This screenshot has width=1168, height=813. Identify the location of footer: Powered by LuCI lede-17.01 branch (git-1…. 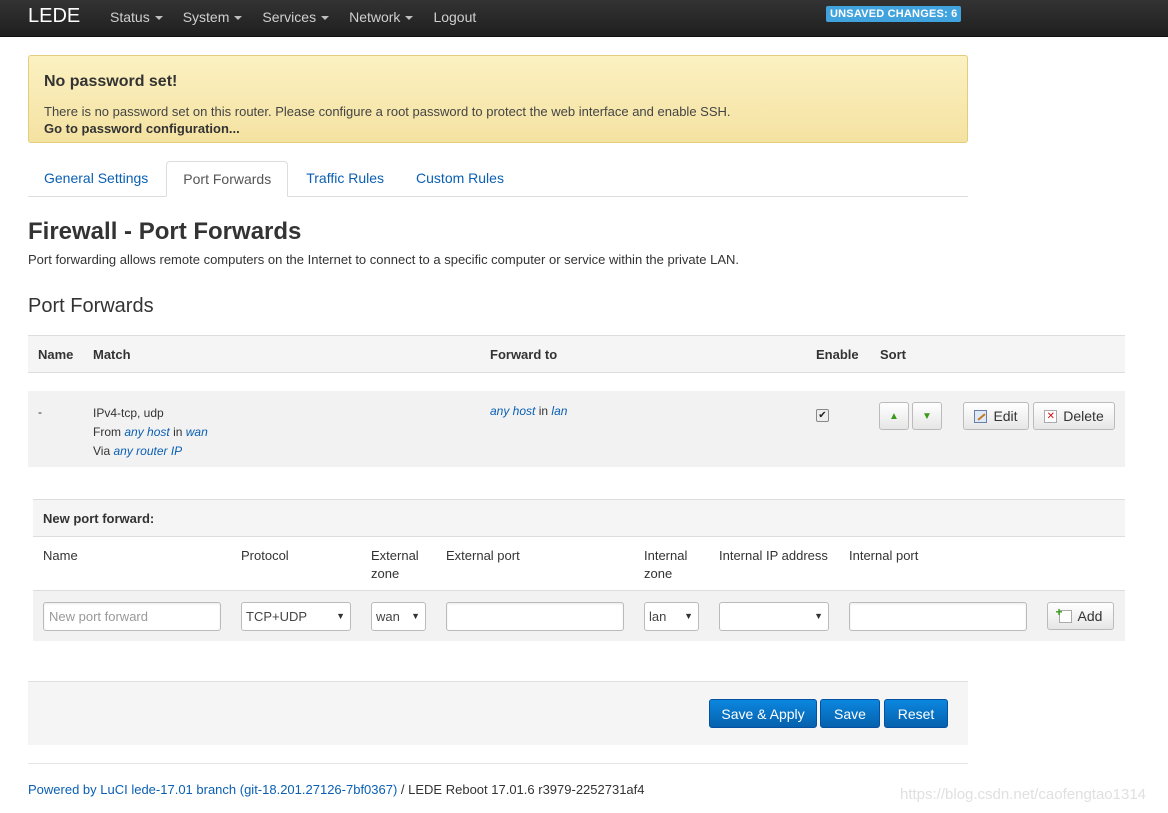
(336, 789).